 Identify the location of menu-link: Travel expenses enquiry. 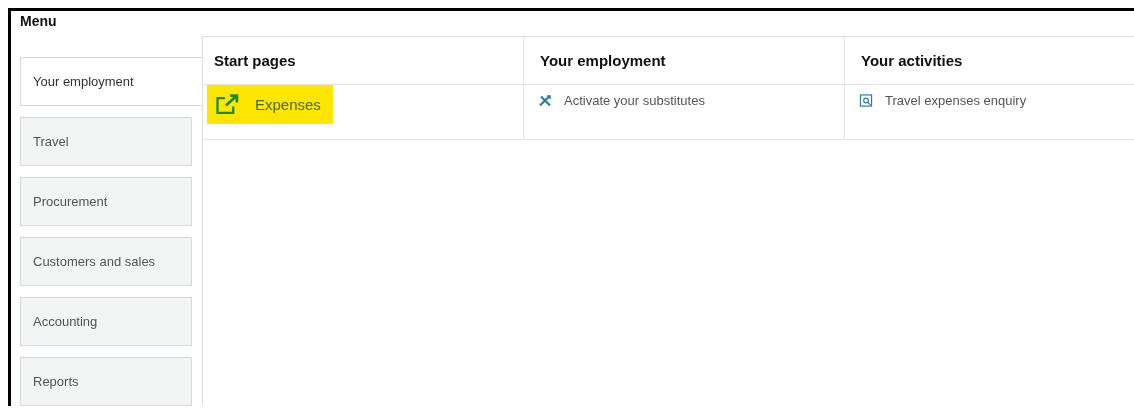
(943, 100).